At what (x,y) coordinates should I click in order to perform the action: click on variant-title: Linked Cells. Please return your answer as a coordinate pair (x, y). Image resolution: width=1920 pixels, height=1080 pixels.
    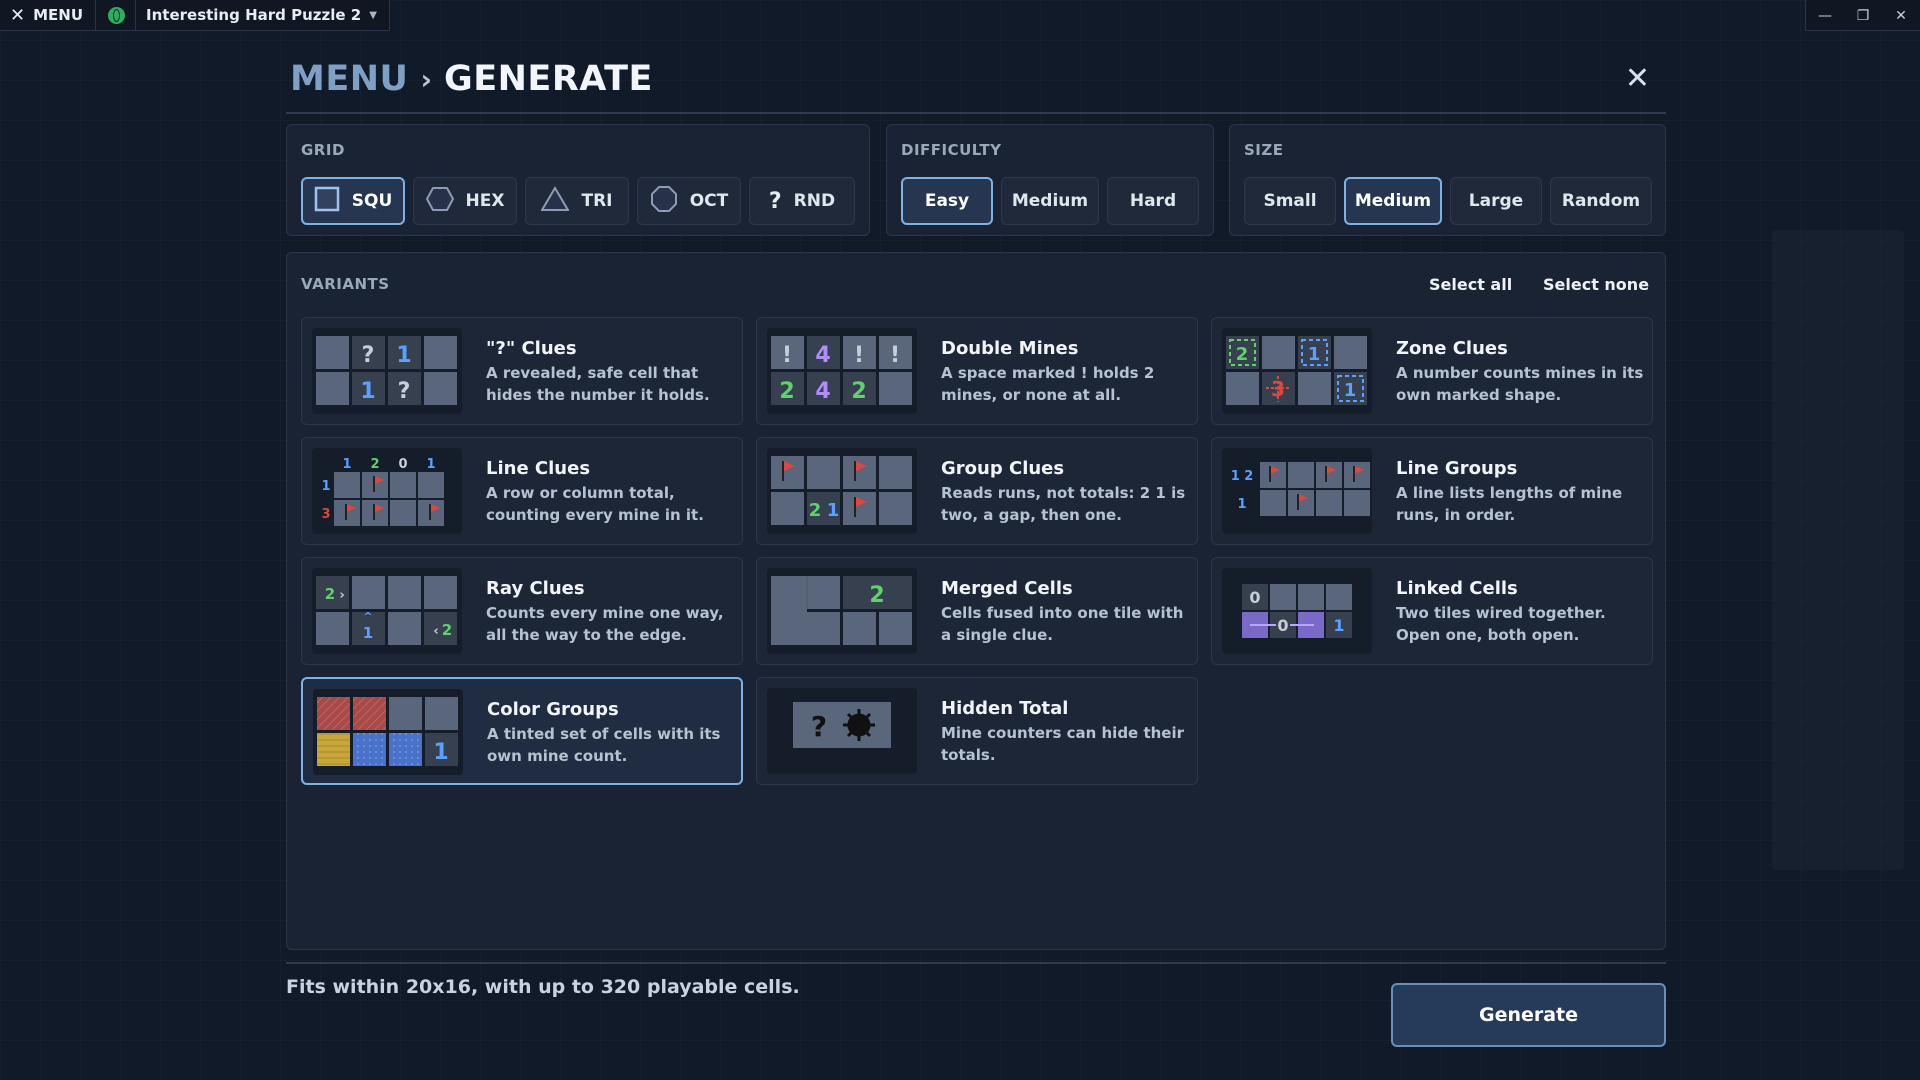
    Looking at the image, I should click on (1457, 588).